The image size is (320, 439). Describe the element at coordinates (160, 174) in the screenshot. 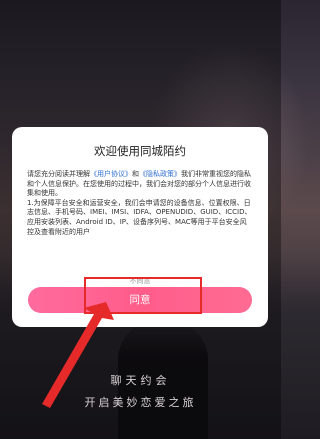

I see `privacy-policy-link: 《隐私政策》` at that location.